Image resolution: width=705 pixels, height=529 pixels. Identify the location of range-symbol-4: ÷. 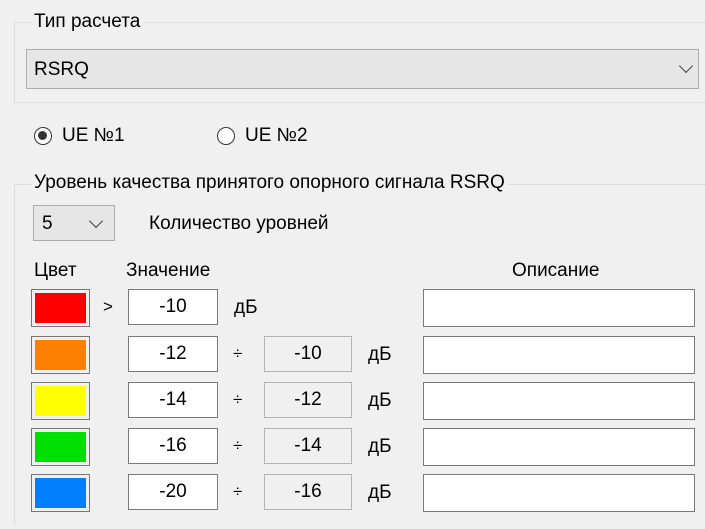
(238, 445).